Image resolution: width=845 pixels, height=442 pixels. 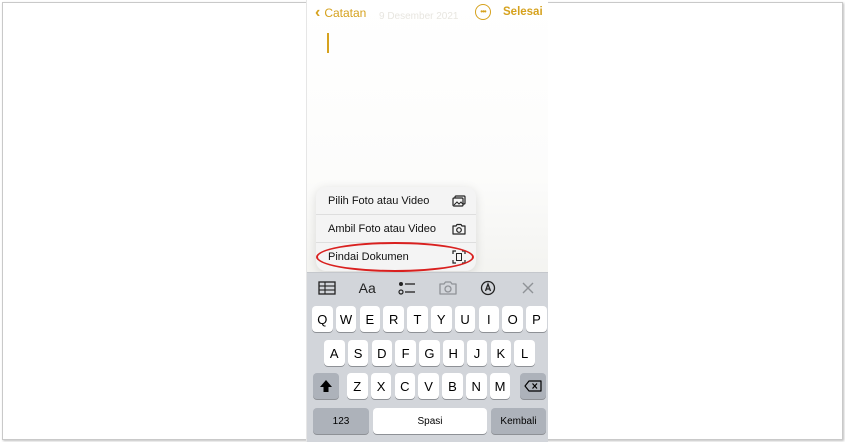 I want to click on key-d: D, so click(x=382, y=353).